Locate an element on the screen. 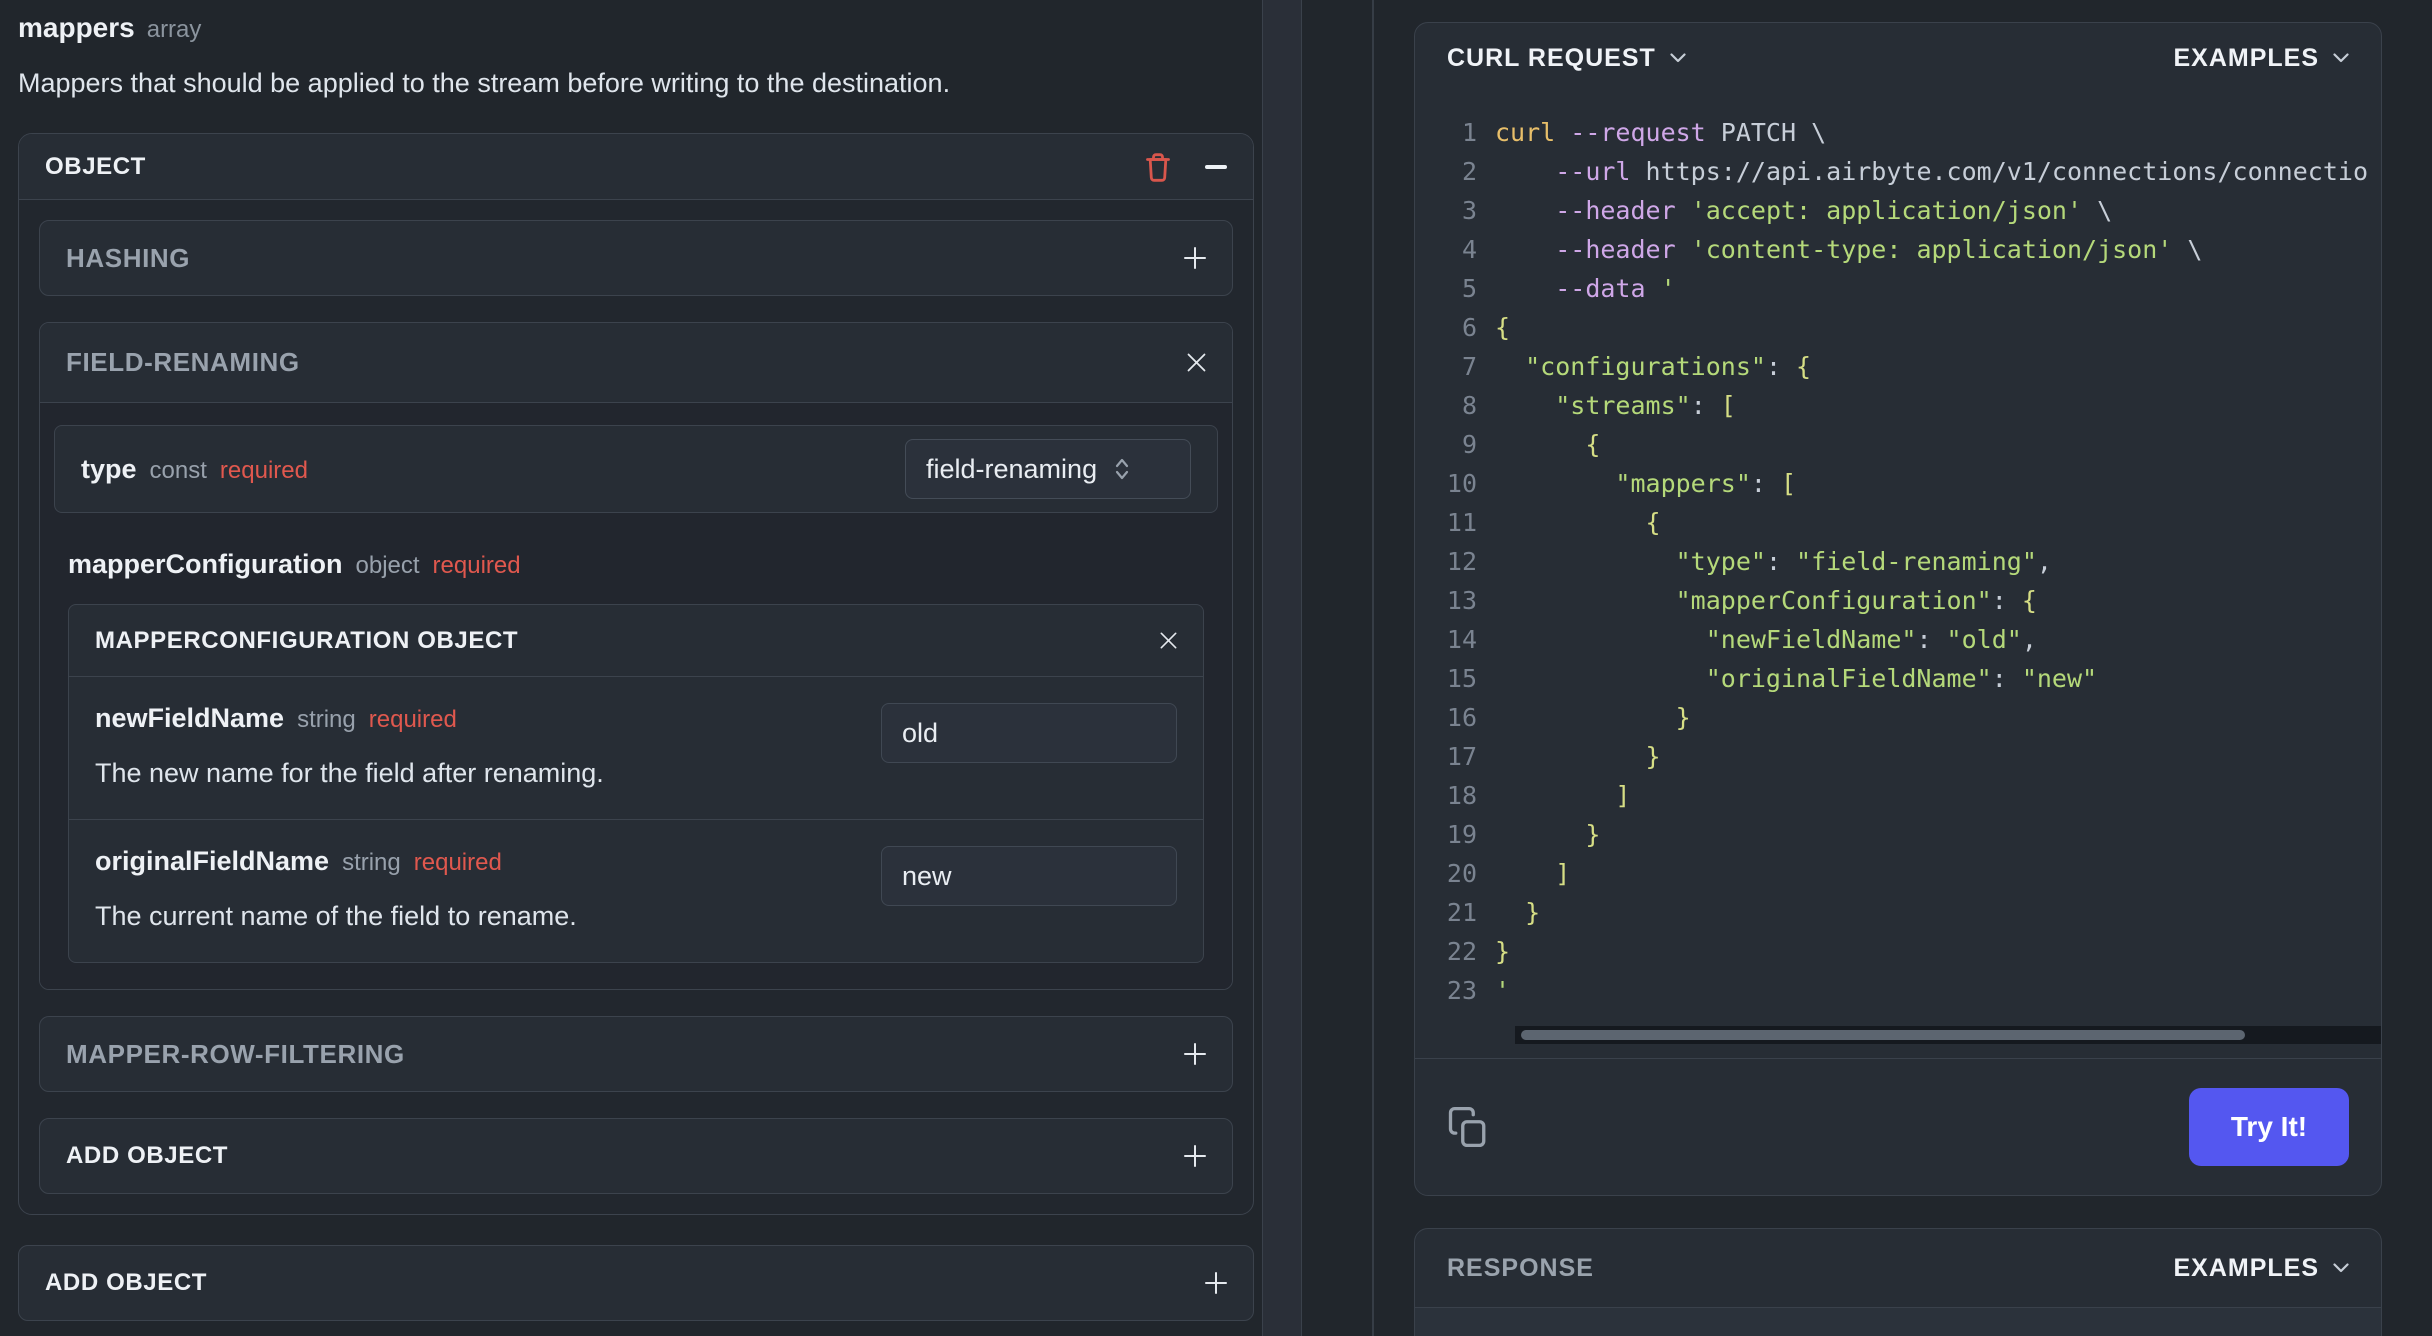 The width and height of the screenshot is (2432, 1336). try-it-button: Try It! is located at coordinates (2269, 1127).